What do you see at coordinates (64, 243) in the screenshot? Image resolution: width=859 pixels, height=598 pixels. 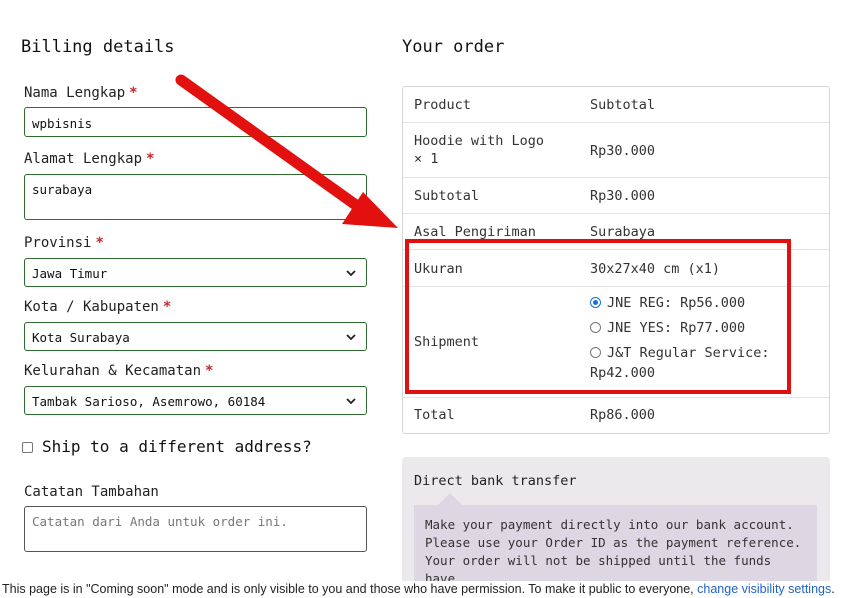 I see `provinsi-label: Provinsi *` at bounding box center [64, 243].